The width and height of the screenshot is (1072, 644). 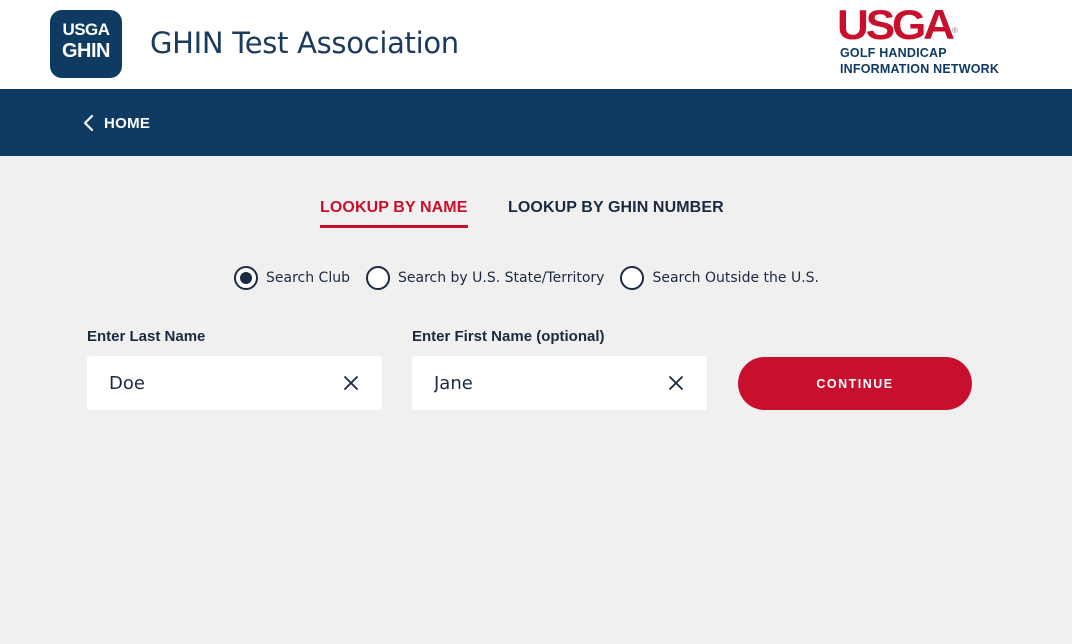 I want to click on continue-button: CONTINUE, so click(x=855, y=383).